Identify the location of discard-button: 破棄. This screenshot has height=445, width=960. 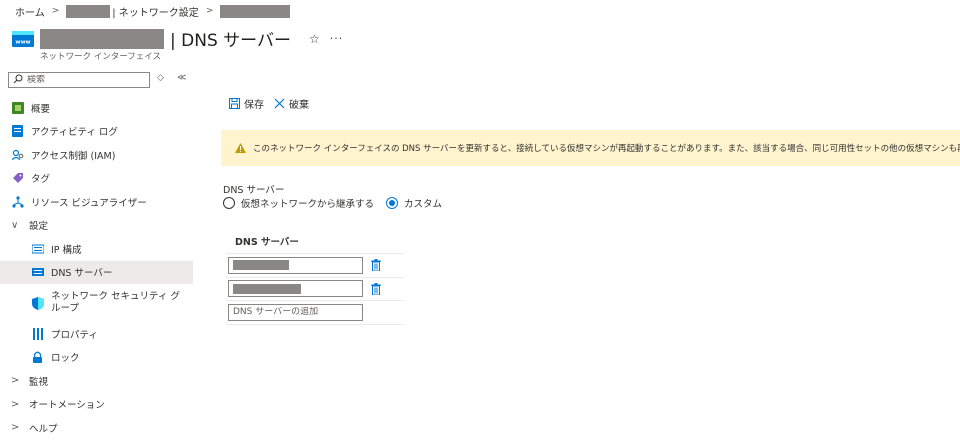
(291, 103).